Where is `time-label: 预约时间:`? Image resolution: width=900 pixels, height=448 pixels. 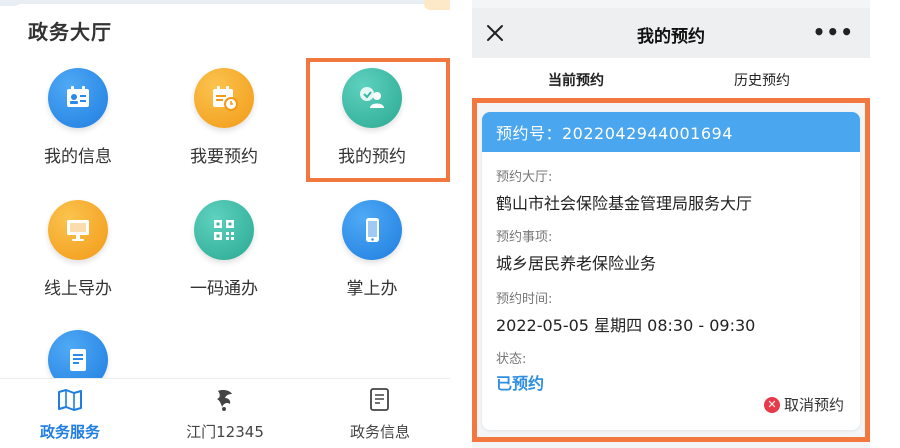 time-label: 预约时间: is located at coordinates (524, 299).